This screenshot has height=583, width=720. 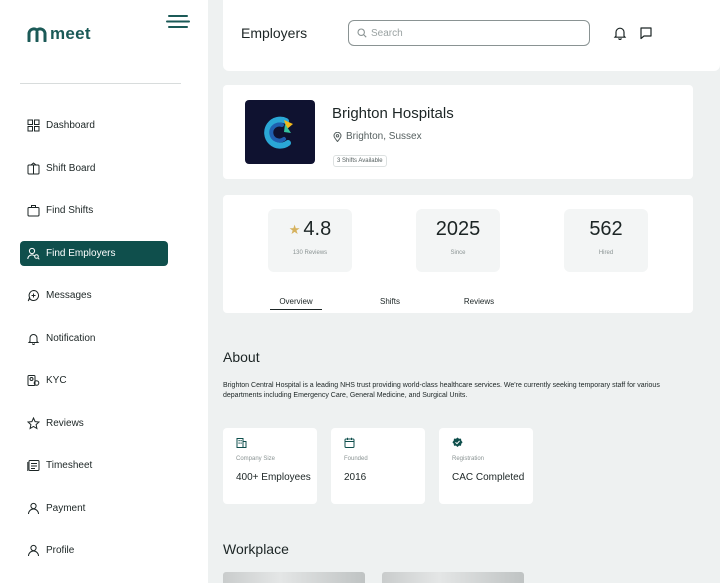 I want to click on calendar-icon, so click(x=349, y=442).